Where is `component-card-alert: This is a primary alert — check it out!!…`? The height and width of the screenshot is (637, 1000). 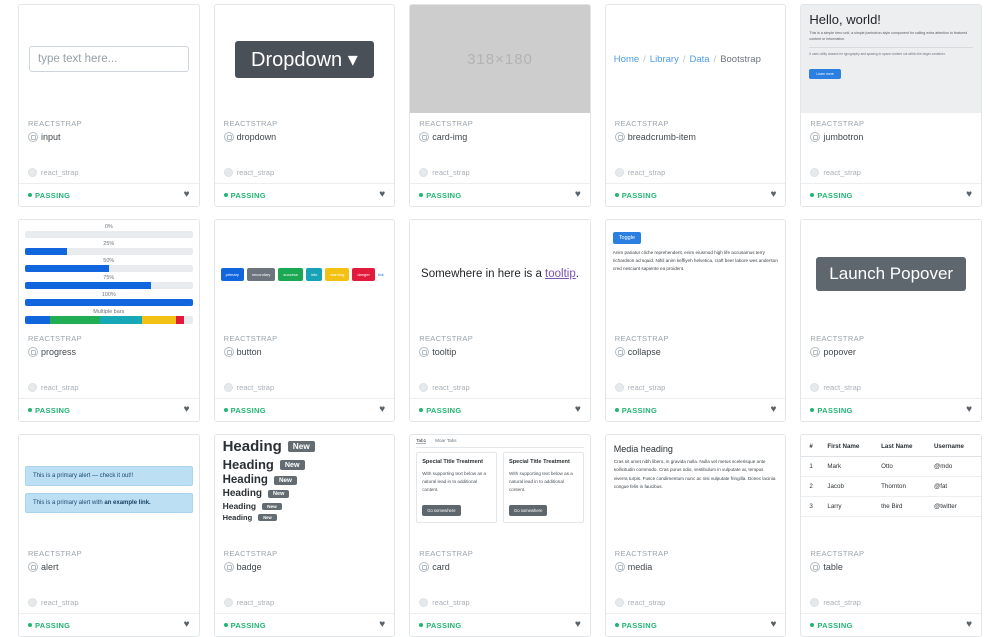 component-card-alert: This is a primary alert — check it out!!… is located at coordinates (109, 535).